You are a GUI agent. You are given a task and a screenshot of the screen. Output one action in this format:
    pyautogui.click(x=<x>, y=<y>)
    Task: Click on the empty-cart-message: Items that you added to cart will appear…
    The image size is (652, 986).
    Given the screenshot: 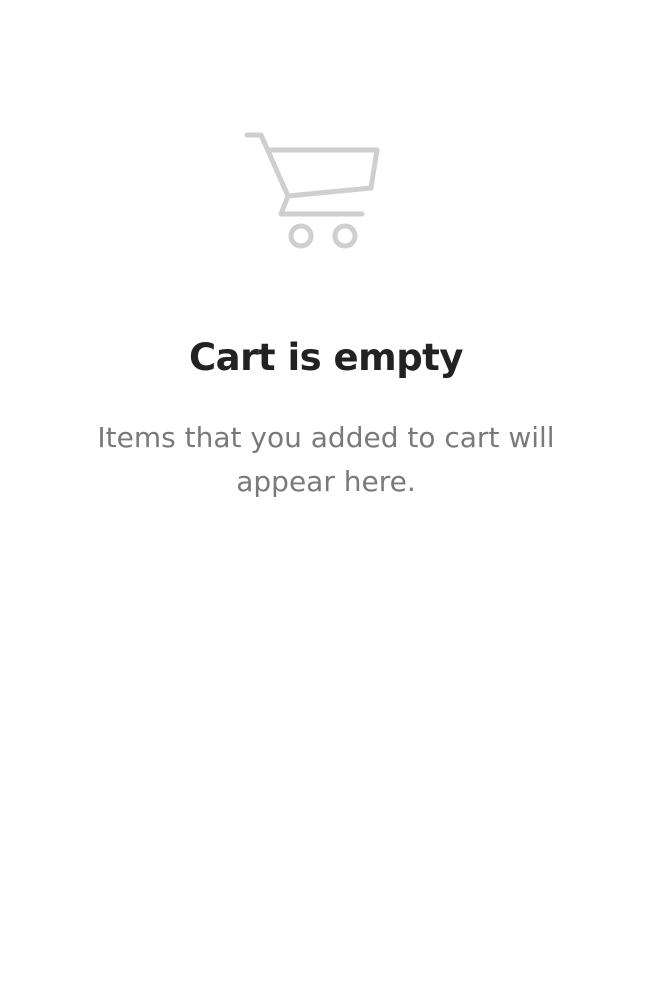 What is the action you would take?
    pyautogui.click(x=326, y=459)
    